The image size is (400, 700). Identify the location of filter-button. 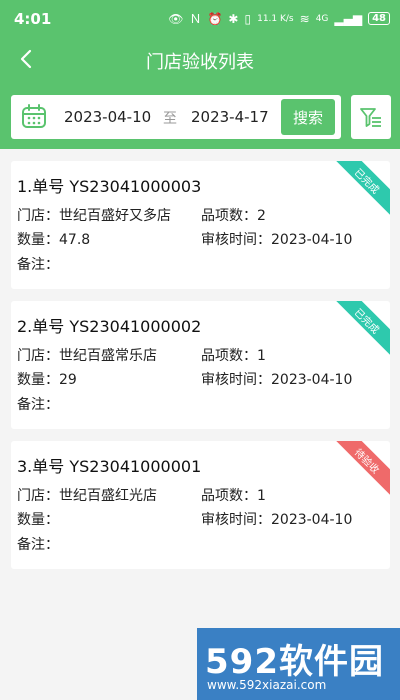
(371, 117).